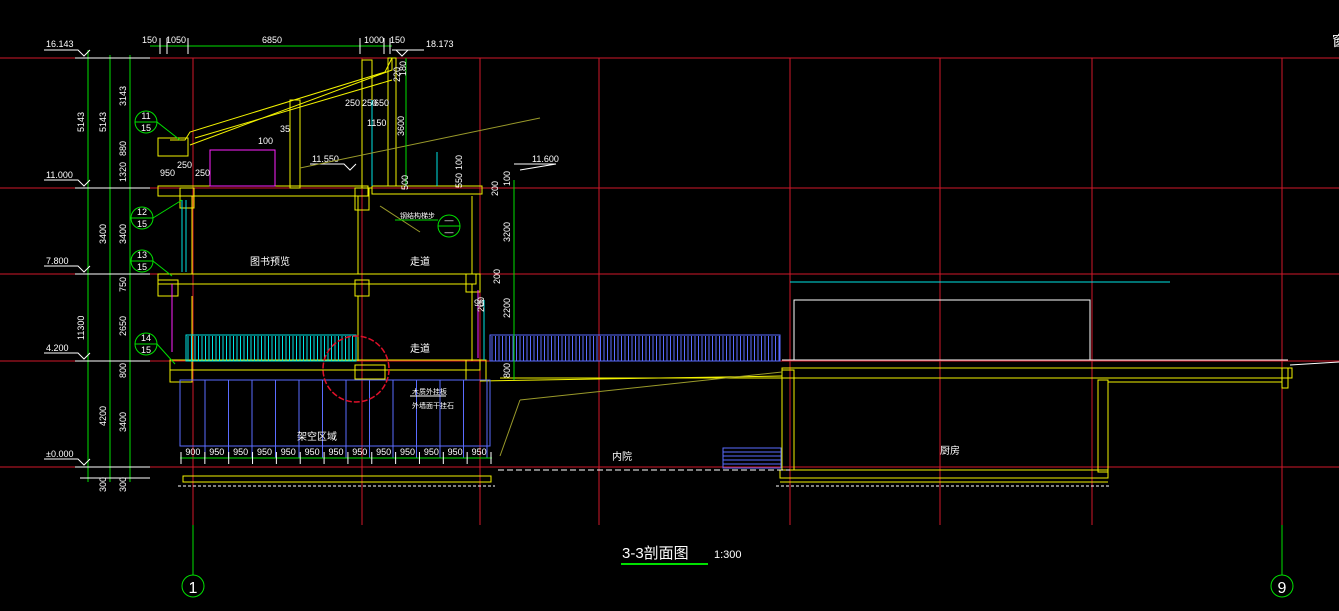 This screenshot has height=611, width=1339. What do you see at coordinates (455, 452) in the screenshot?
I see `bottom-dim-11: 950` at bounding box center [455, 452].